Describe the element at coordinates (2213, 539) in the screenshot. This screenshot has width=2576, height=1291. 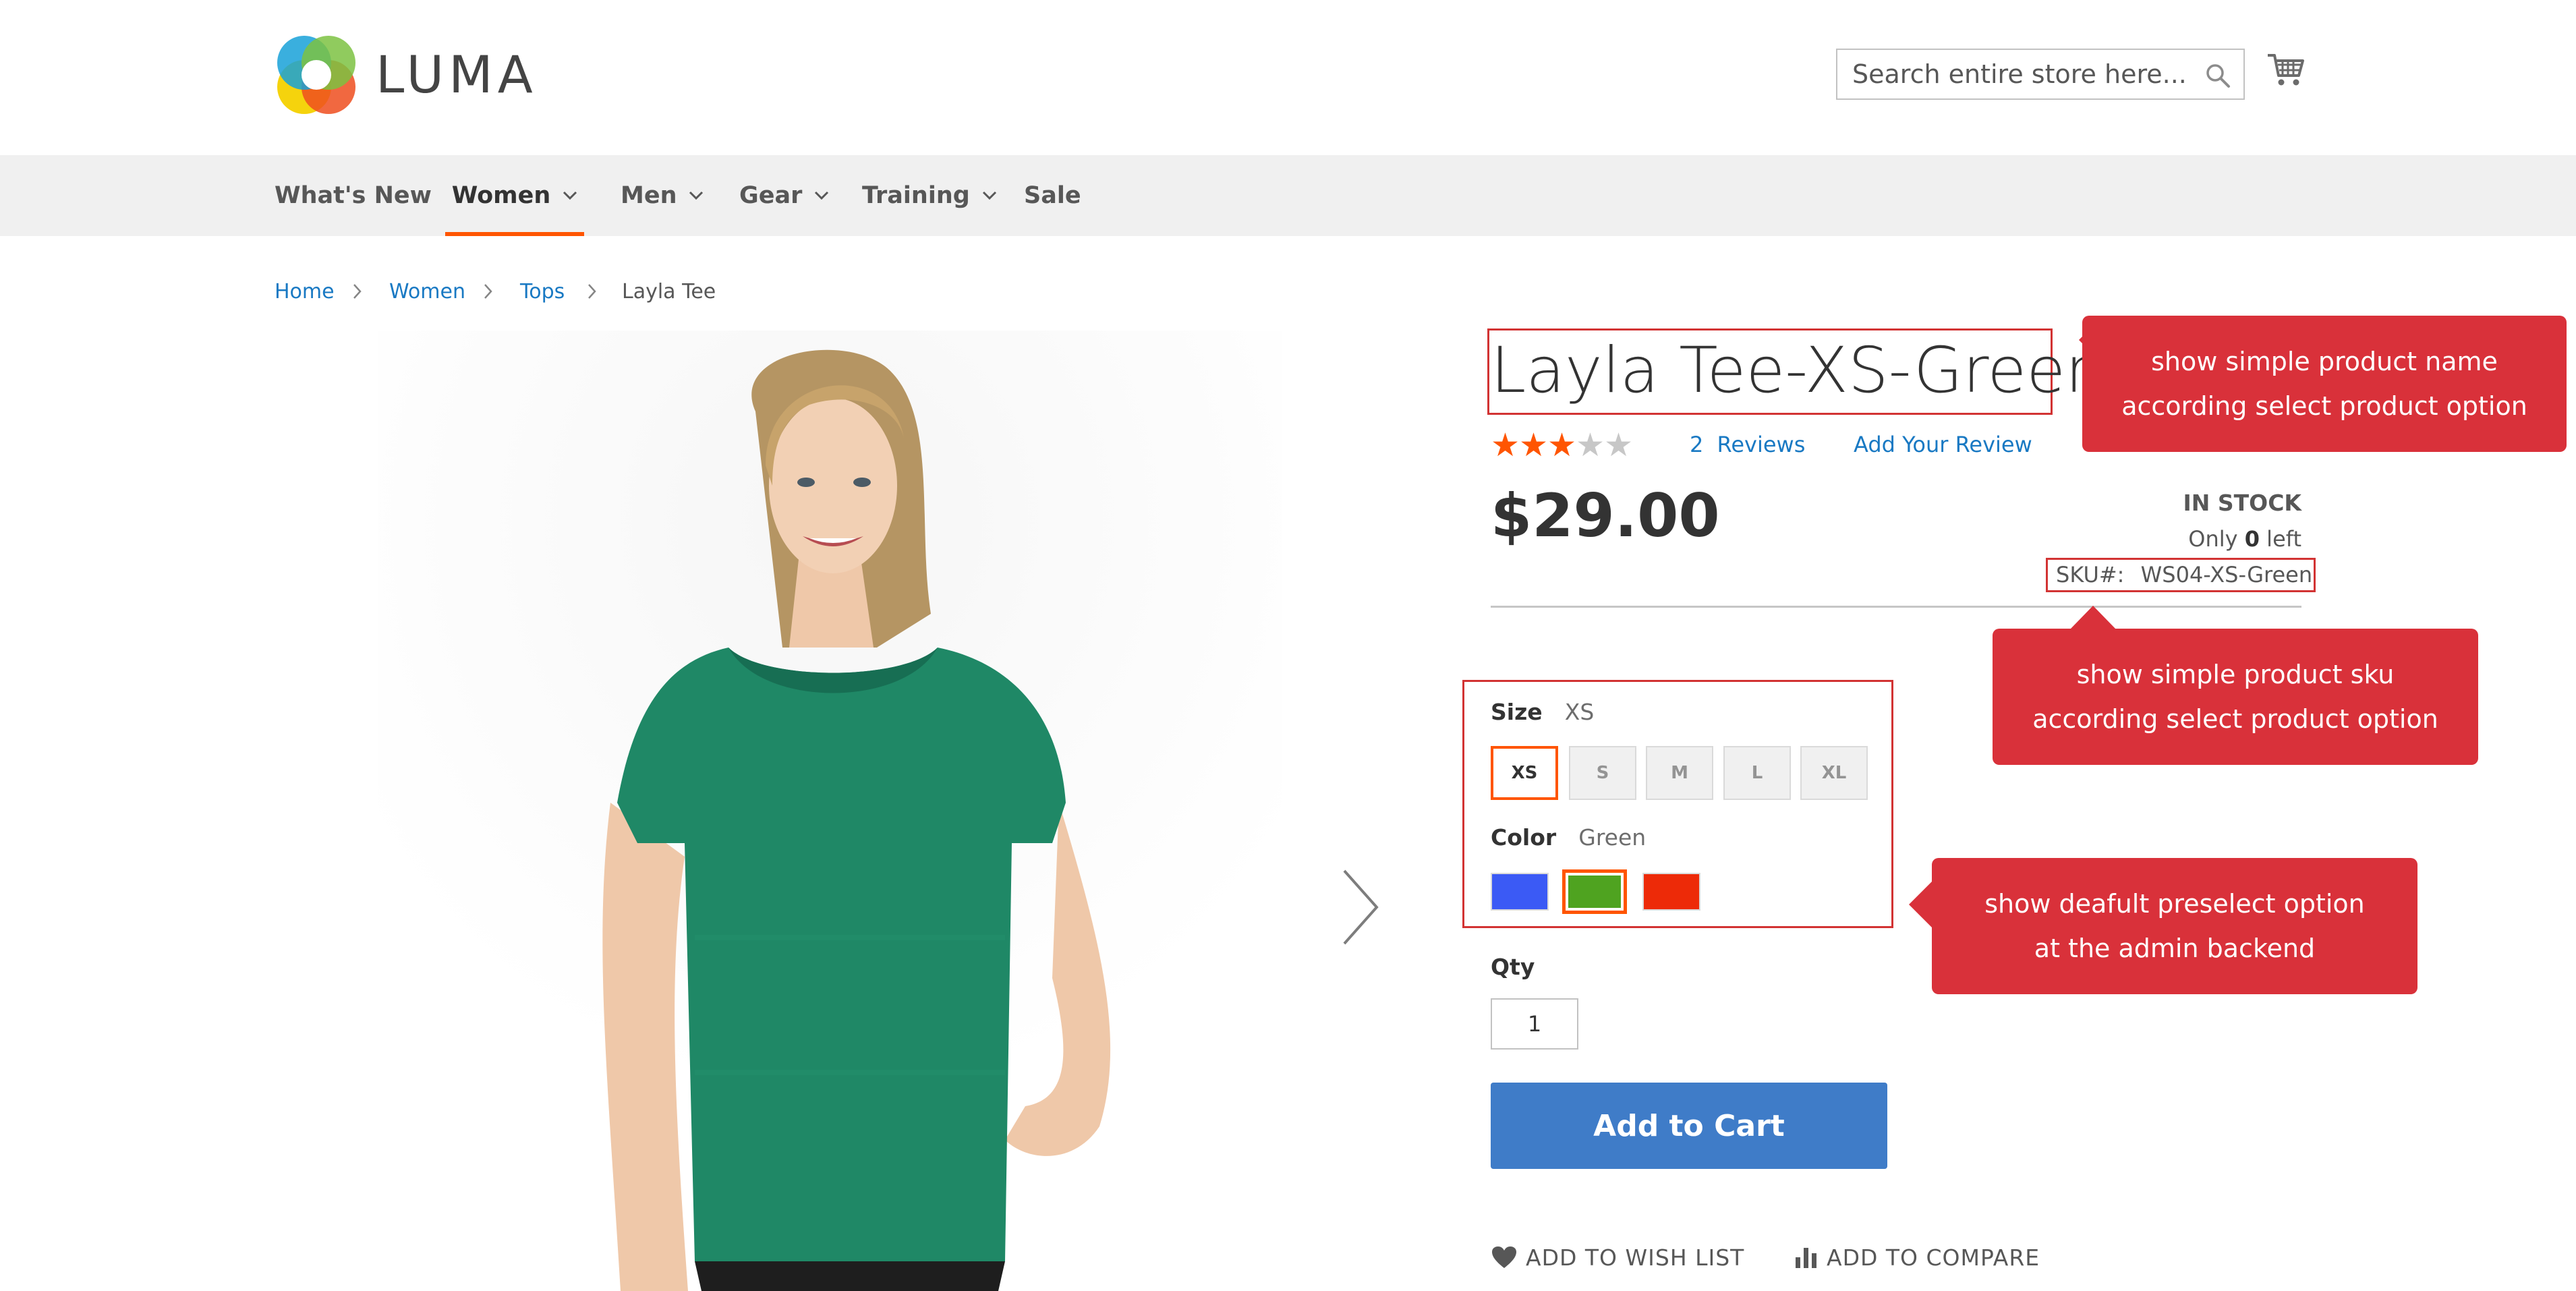
I see `only-prefix: Only` at that location.